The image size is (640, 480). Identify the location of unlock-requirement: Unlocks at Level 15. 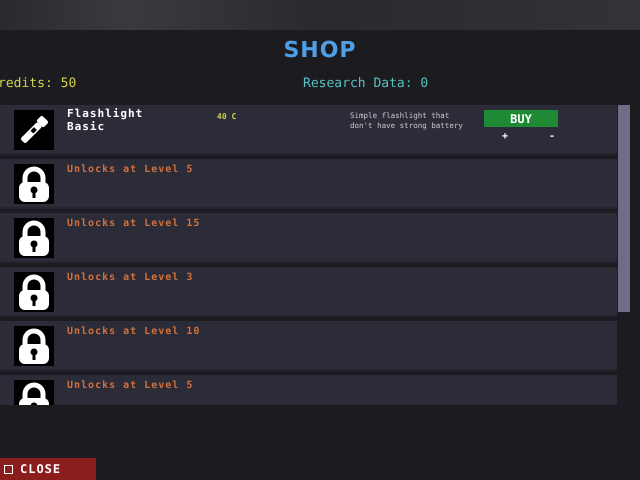
(133, 223).